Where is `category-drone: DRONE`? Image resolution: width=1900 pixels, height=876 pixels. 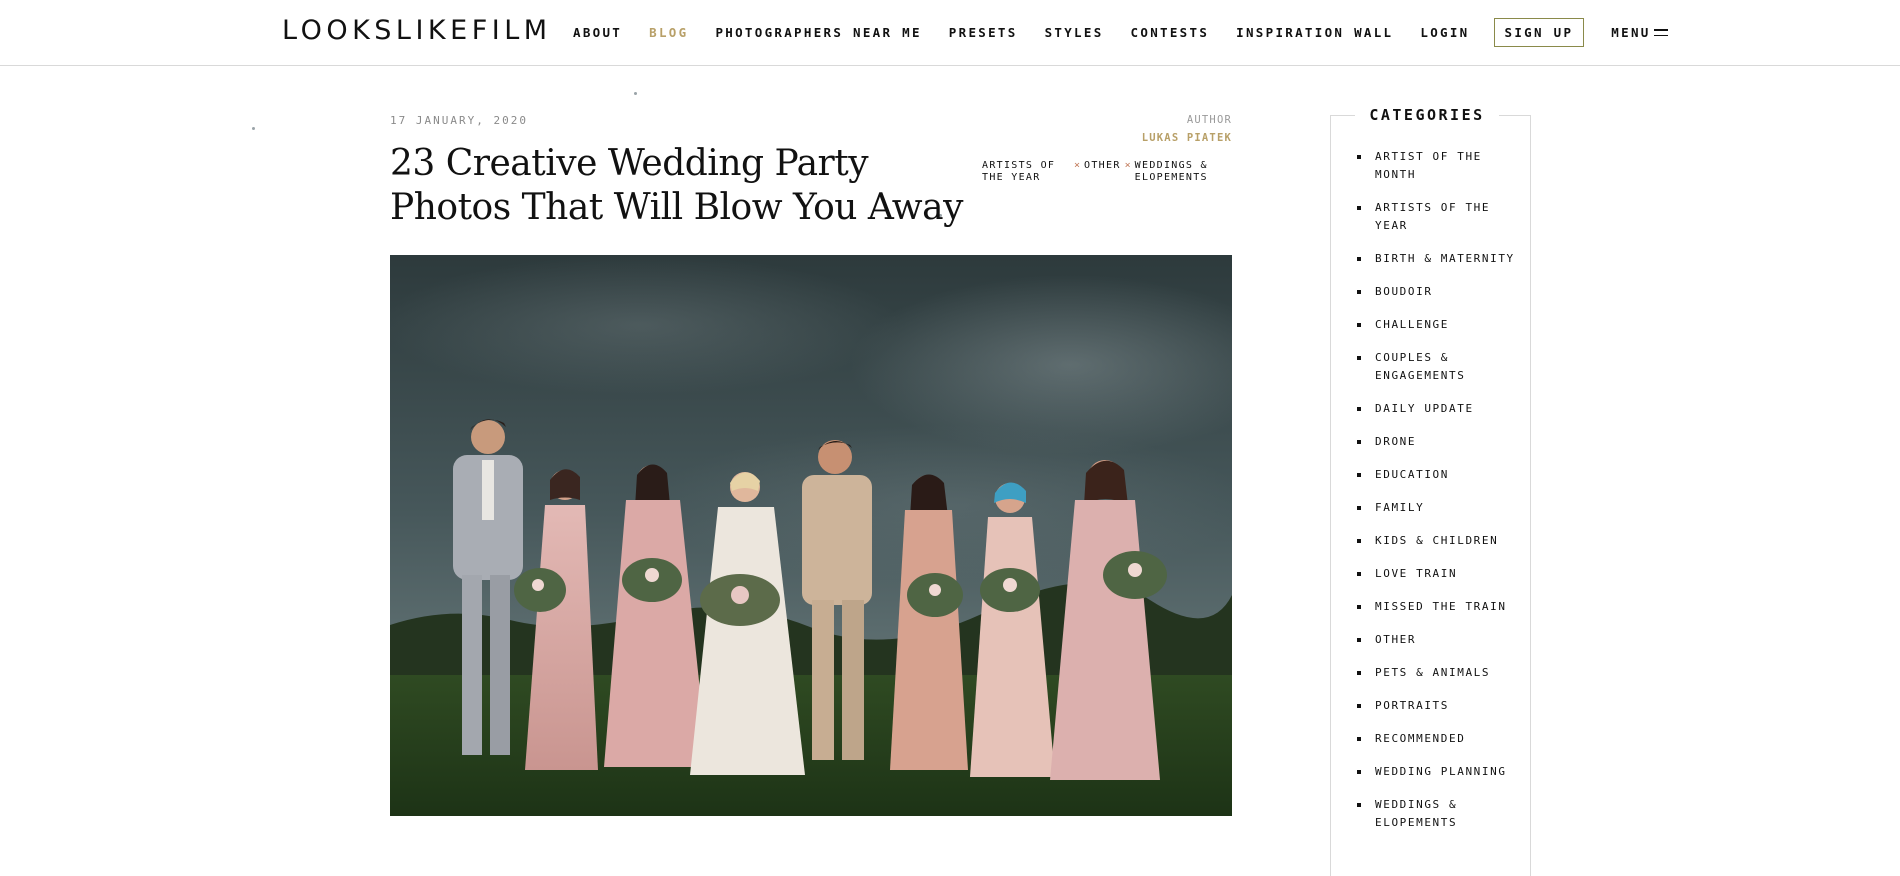 category-drone: DRONE is located at coordinates (1437, 442).